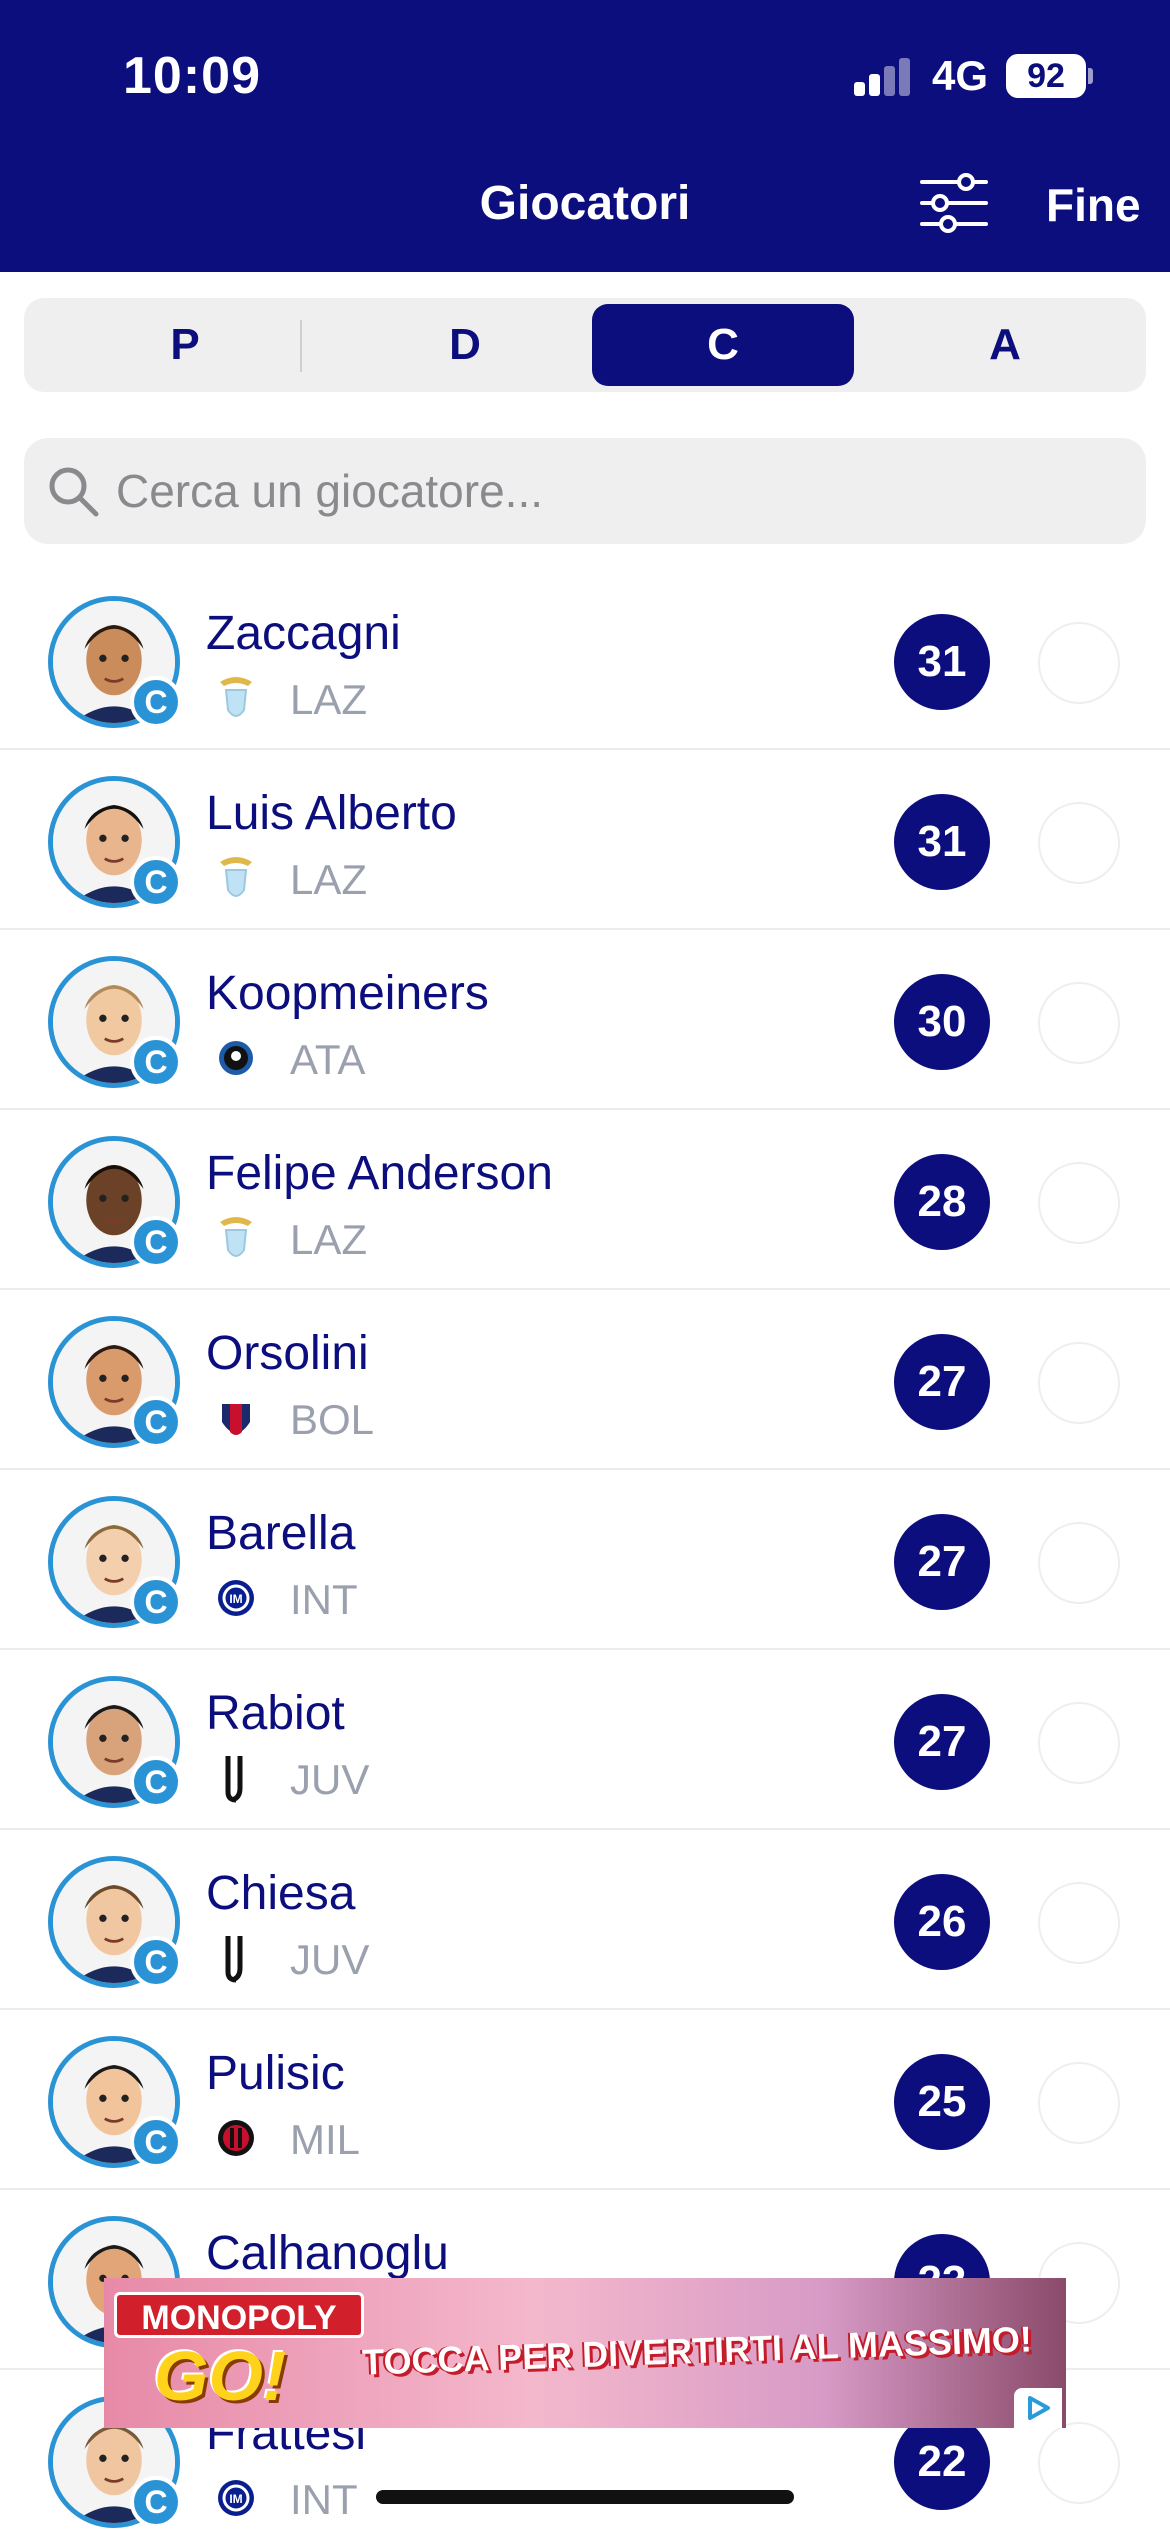 This screenshot has height=2532, width=1170. What do you see at coordinates (723, 345) in the screenshot?
I see `segment-c: C` at bounding box center [723, 345].